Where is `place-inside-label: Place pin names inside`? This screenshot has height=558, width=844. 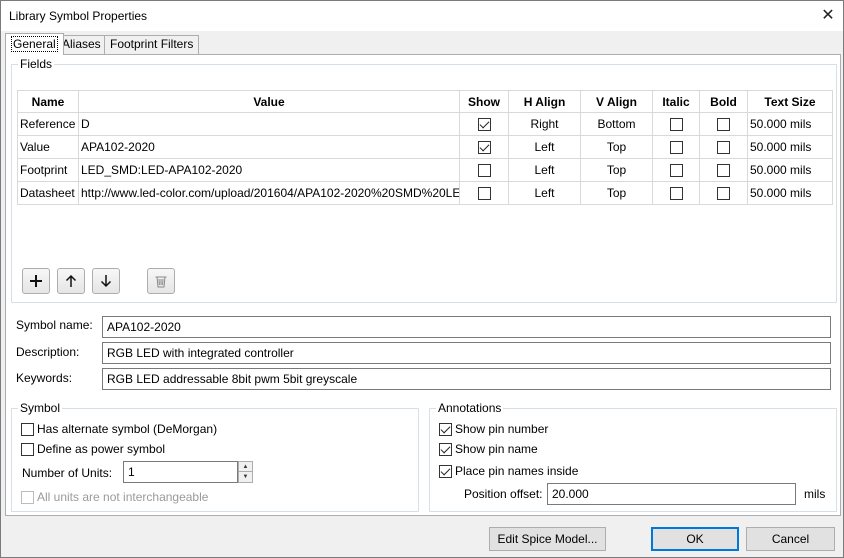
place-inside-label: Place pin names inside is located at coordinates (517, 471).